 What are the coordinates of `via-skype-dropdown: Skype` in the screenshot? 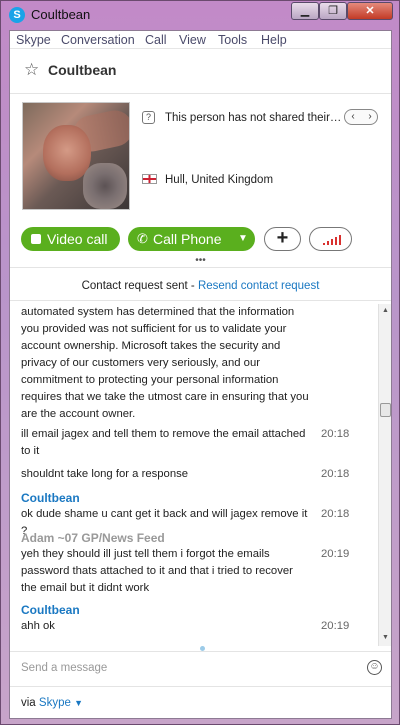 It's located at (55, 703).